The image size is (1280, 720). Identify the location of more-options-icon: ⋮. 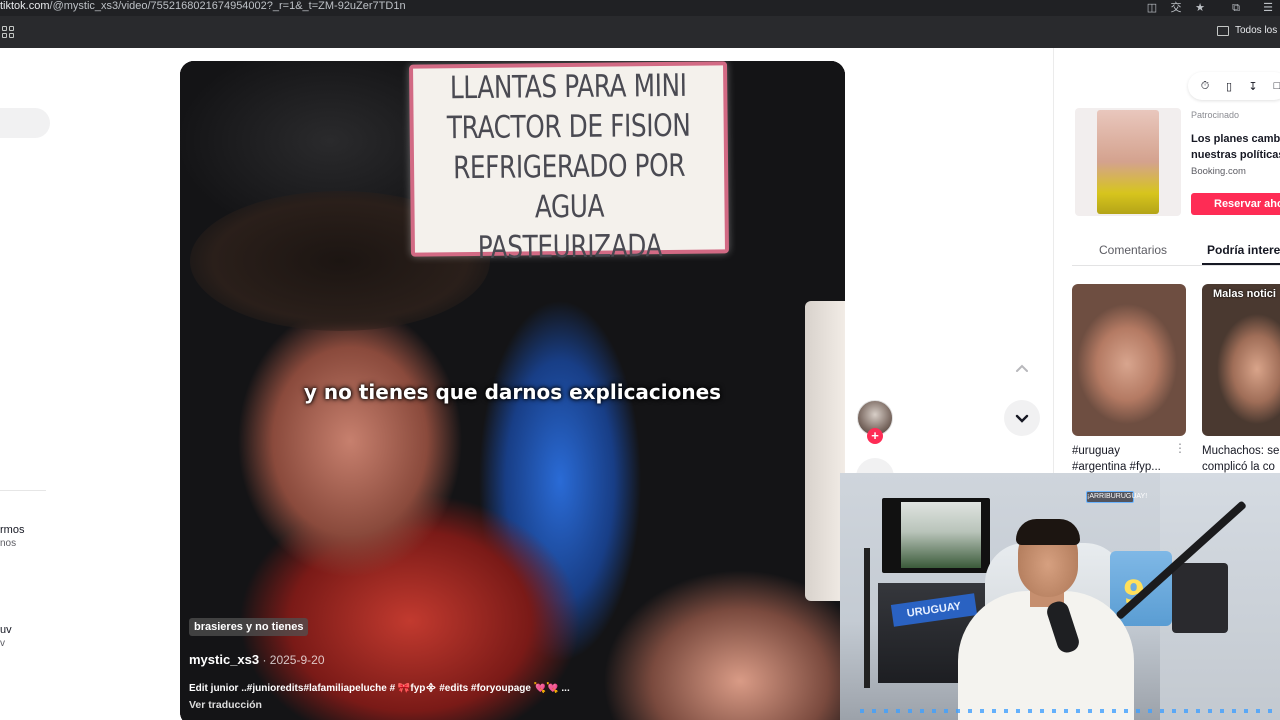
(1180, 448).